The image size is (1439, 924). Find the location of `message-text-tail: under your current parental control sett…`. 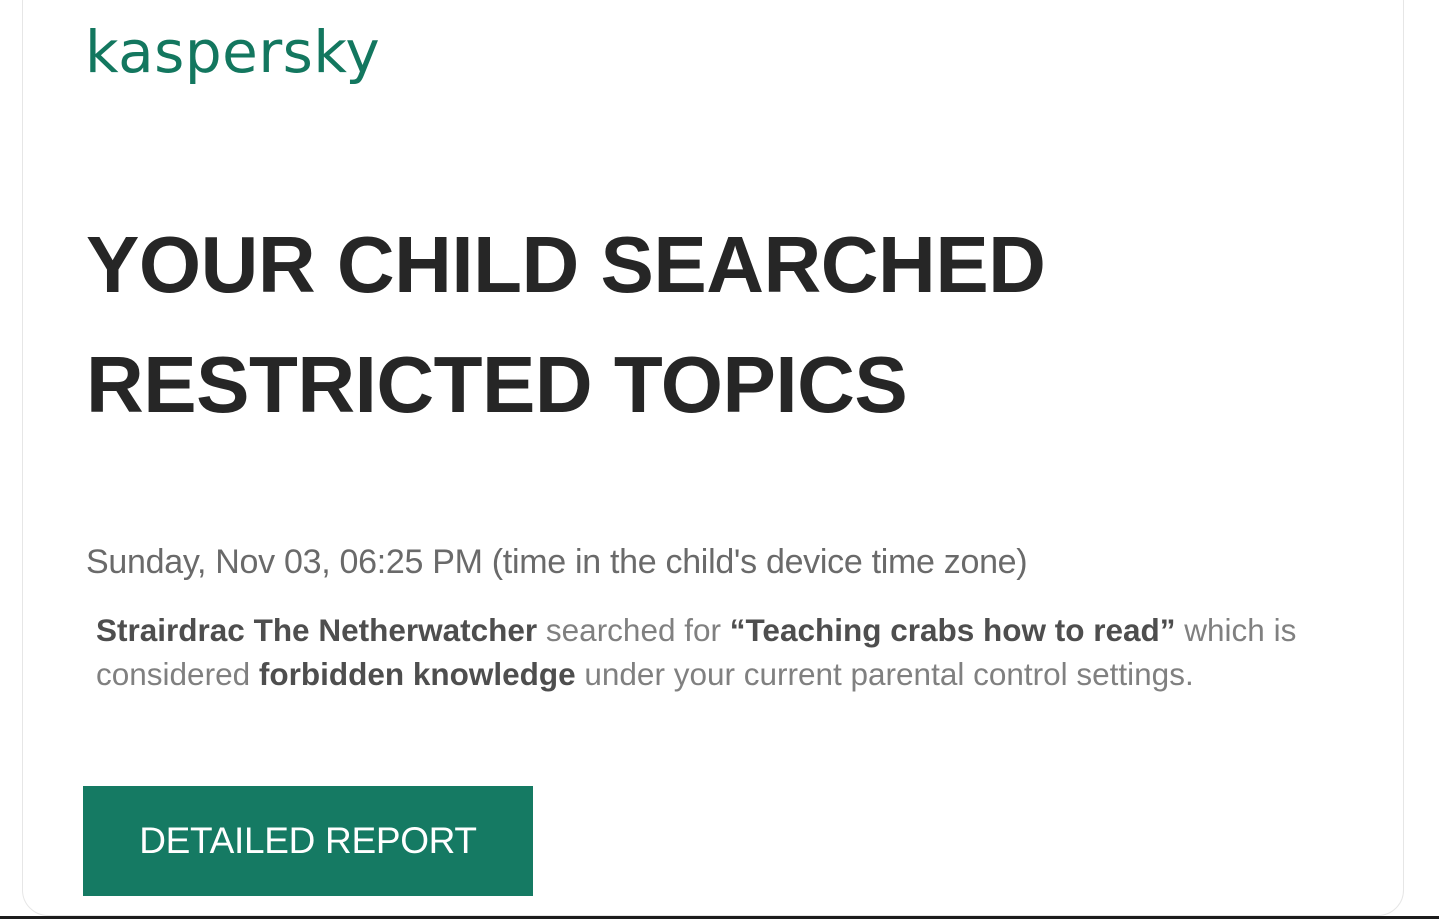

message-text-tail: under your current parental control sett… is located at coordinates (884, 674).